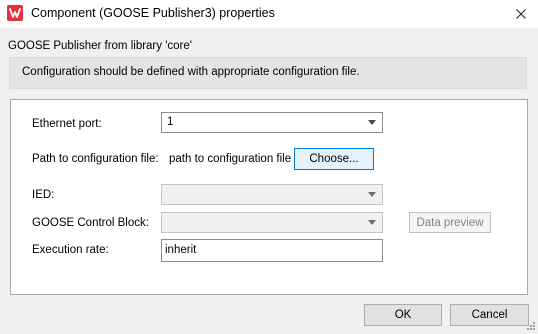 The image size is (538, 334). I want to click on ok-button: OK, so click(403, 315).